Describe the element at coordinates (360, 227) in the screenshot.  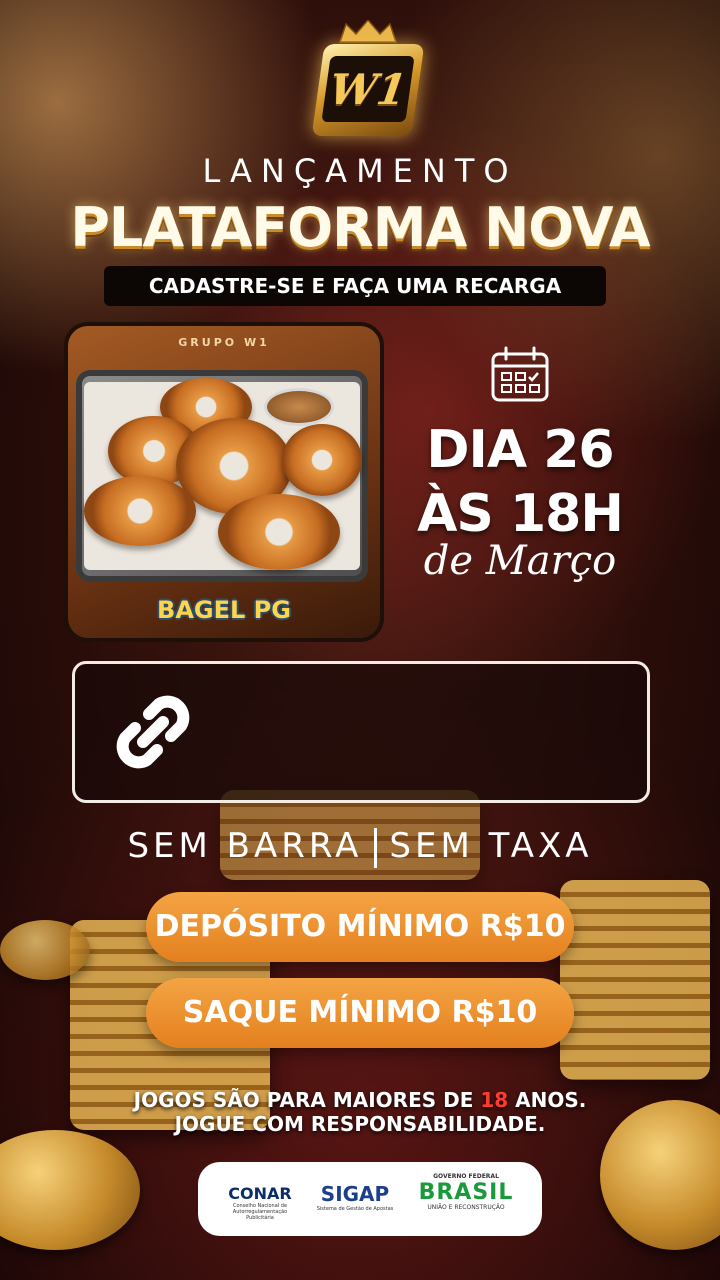
I see `headline: PLATAFORMA NOVA` at that location.